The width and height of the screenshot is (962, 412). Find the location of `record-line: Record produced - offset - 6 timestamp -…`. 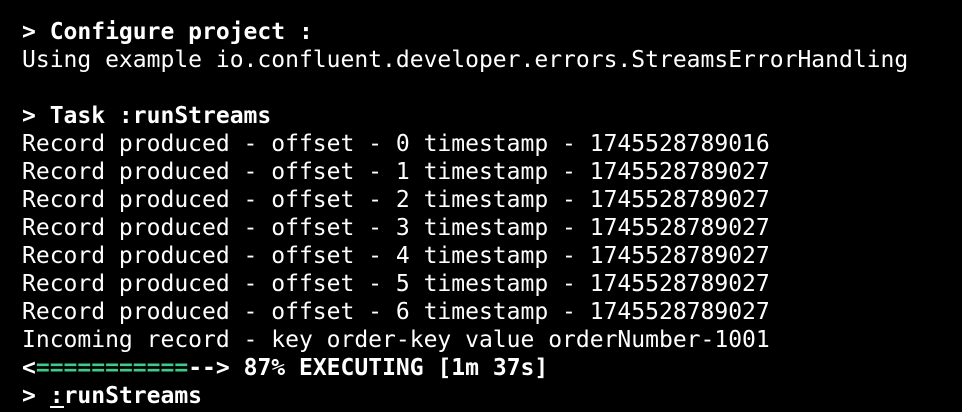

record-line: Record produced - offset - 6 timestamp -… is located at coordinates (396, 312).